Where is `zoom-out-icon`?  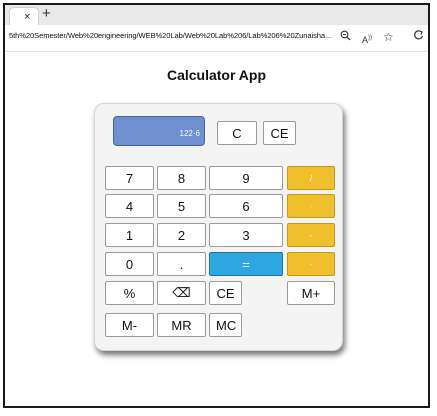 zoom-out-icon is located at coordinates (345, 37).